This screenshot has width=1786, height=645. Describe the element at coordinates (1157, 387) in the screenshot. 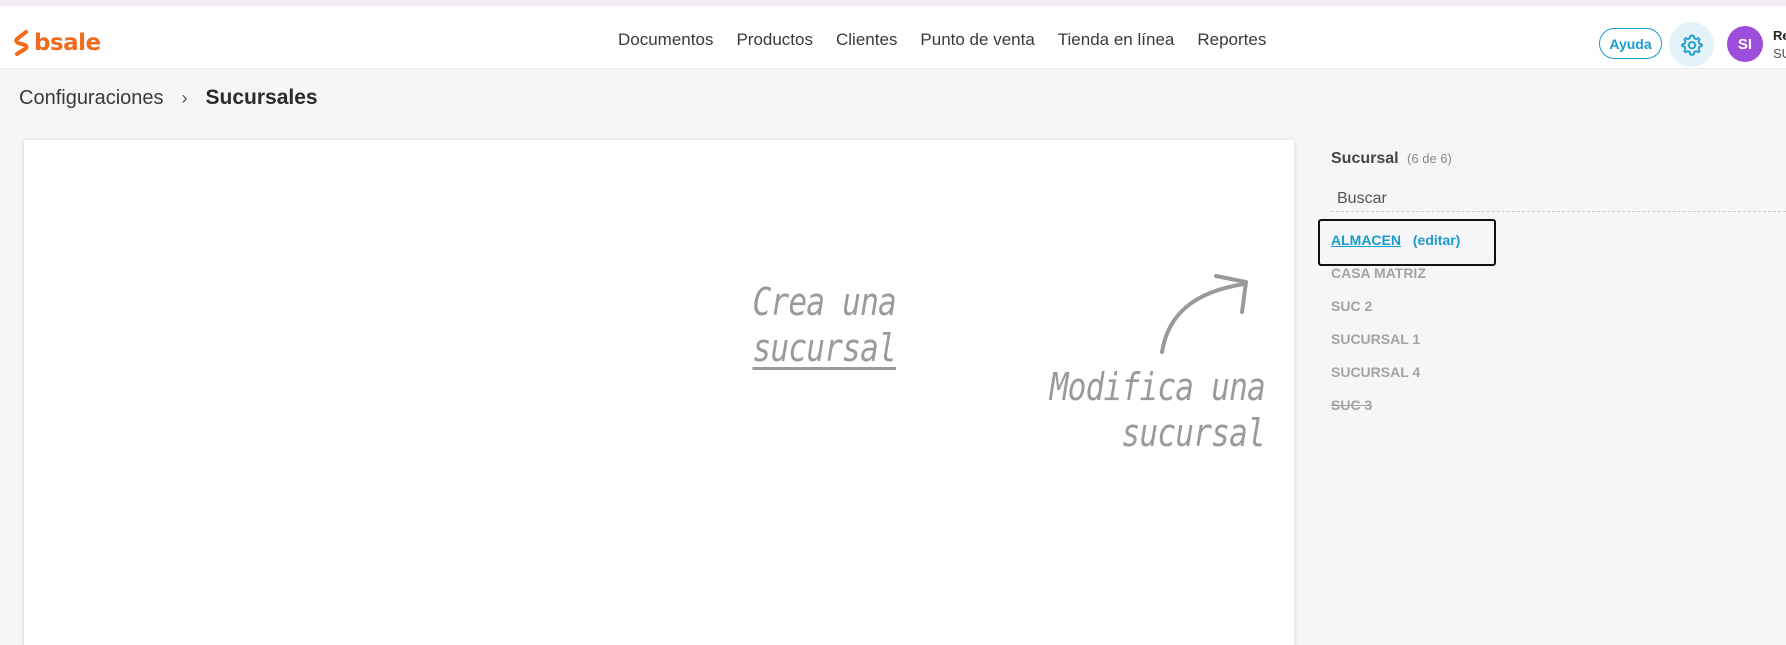

I see `modify-hint-line1: Modifica una` at that location.